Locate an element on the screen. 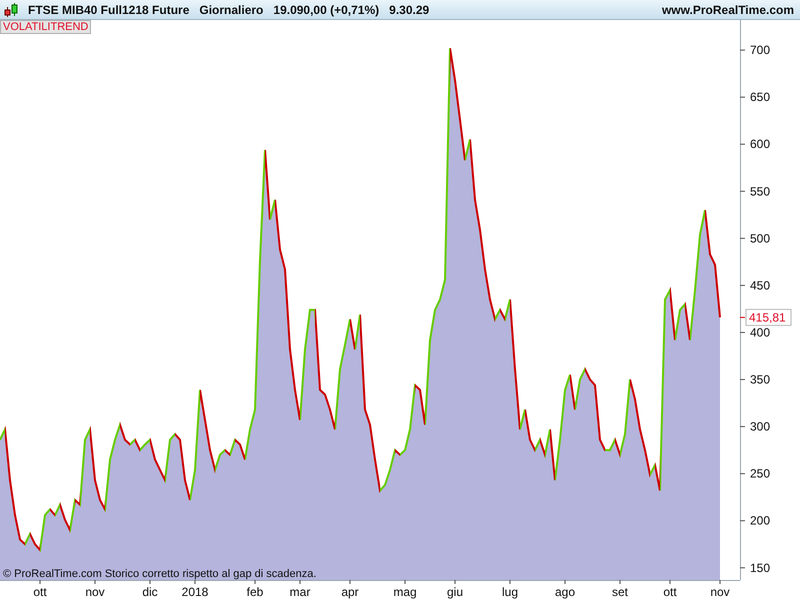 The width and height of the screenshot is (800, 600). x-tick-label: 2018 is located at coordinates (195, 592).